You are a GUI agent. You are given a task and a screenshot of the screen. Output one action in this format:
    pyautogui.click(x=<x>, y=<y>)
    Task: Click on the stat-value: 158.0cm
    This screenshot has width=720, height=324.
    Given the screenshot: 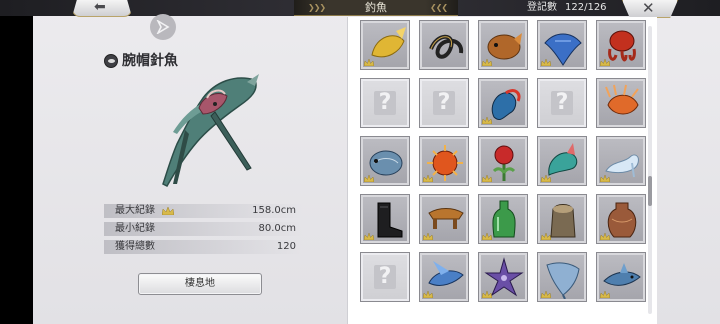 What is the action you would take?
    pyautogui.click(x=274, y=210)
    